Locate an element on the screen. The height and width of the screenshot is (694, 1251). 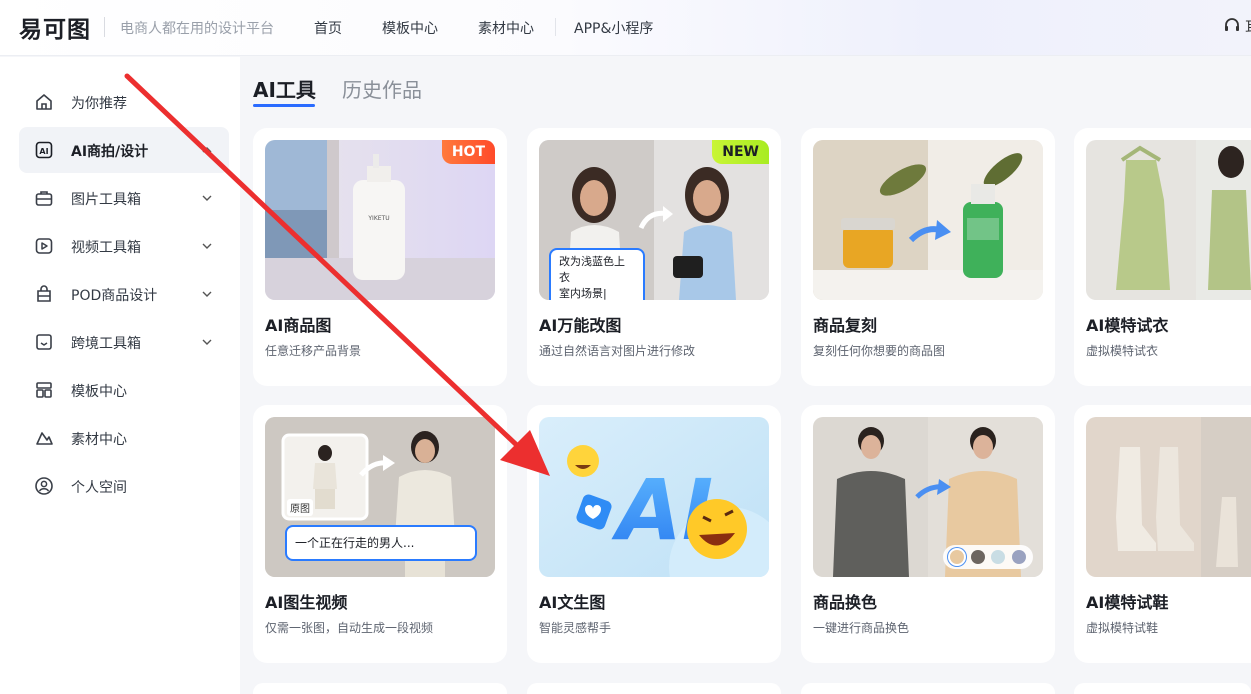
user-icon is located at coordinates (44, 486).